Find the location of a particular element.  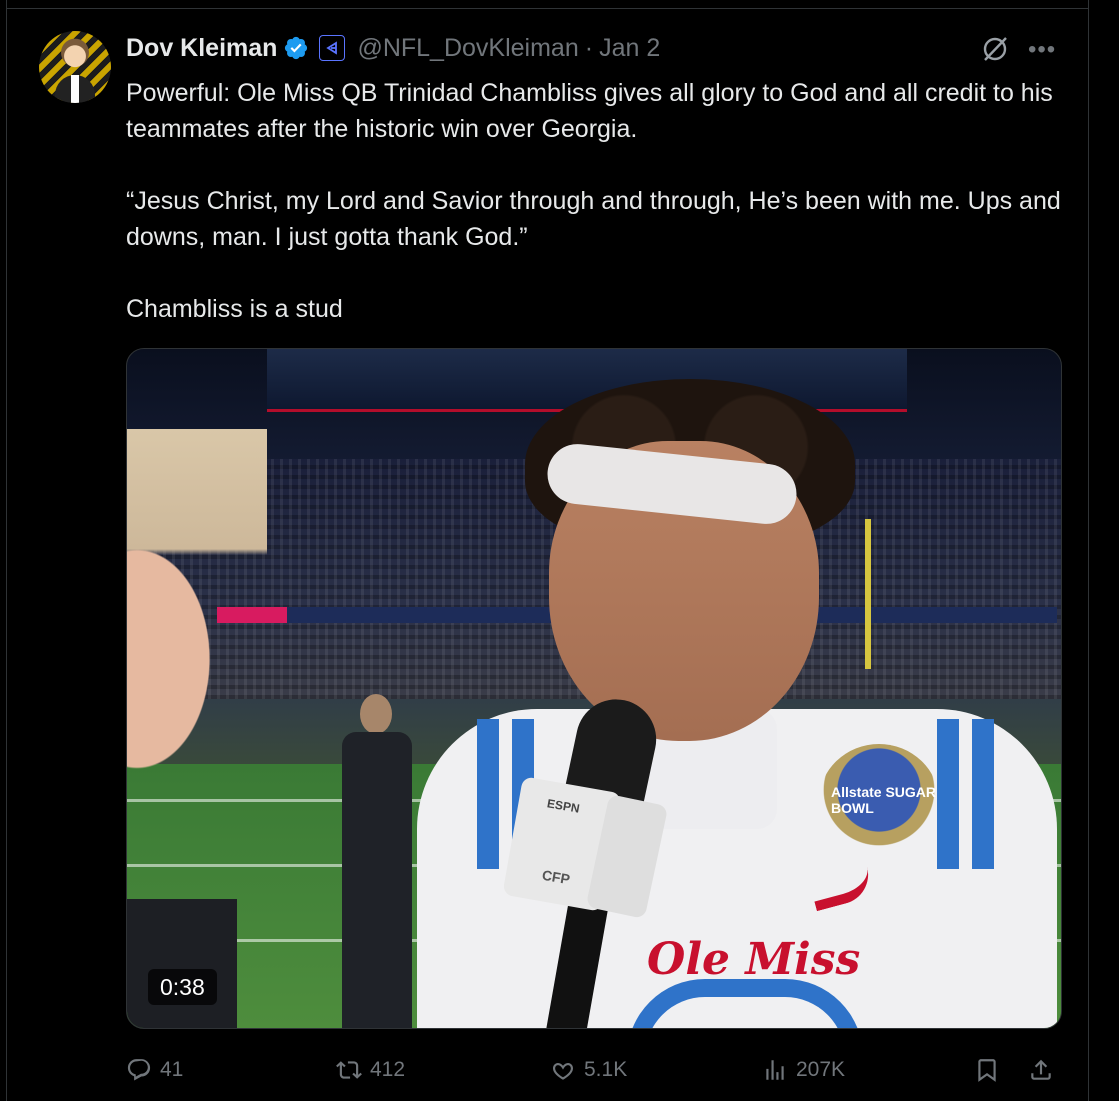

share-button is located at coordinates (1041, 1070).